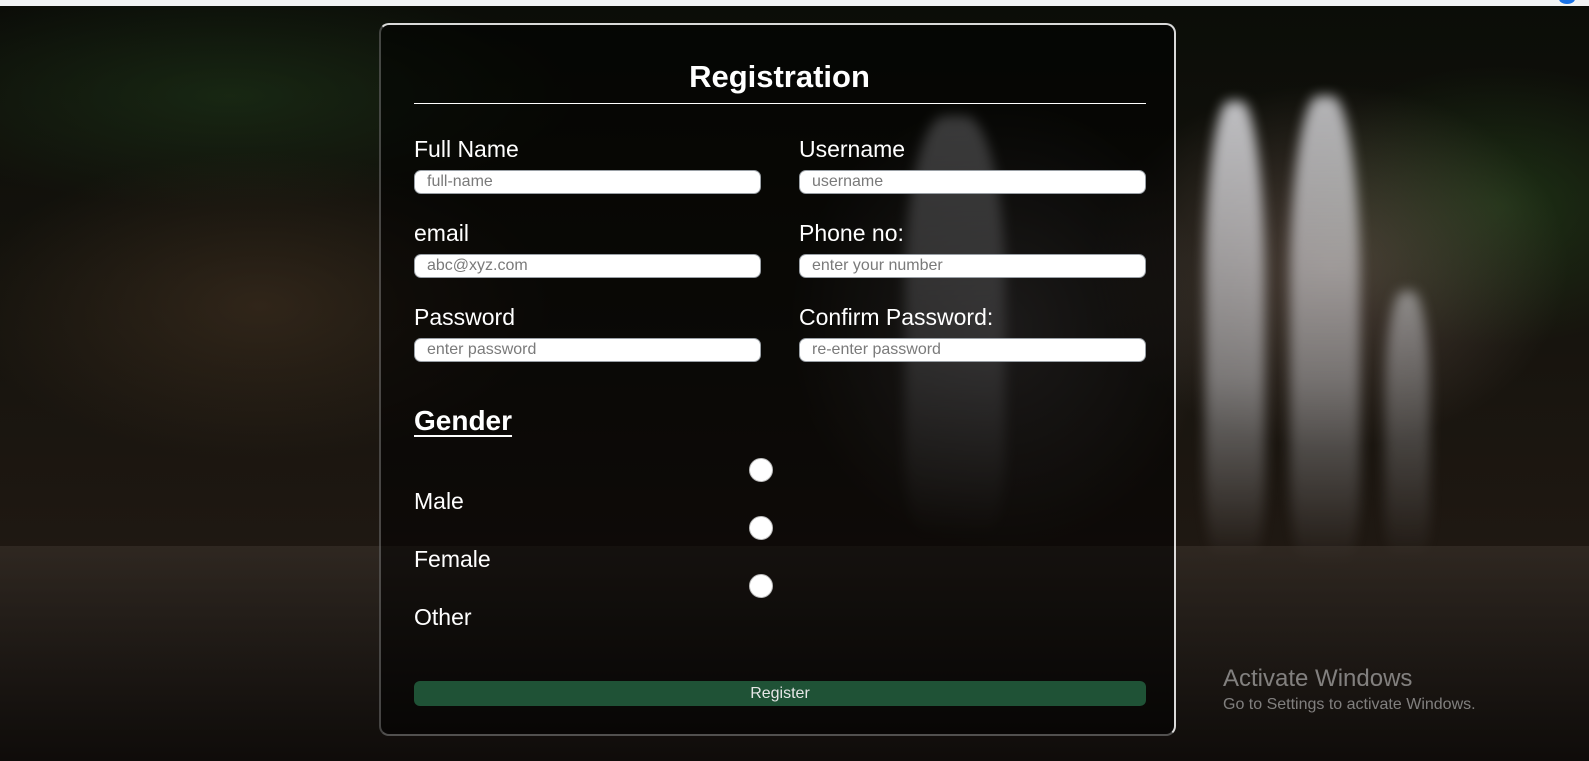 This screenshot has height=761, width=1589. What do you see at coordinates (972, 350) in the screenshot?
I see `confirm-password-input` at bounding box center [972, 350].